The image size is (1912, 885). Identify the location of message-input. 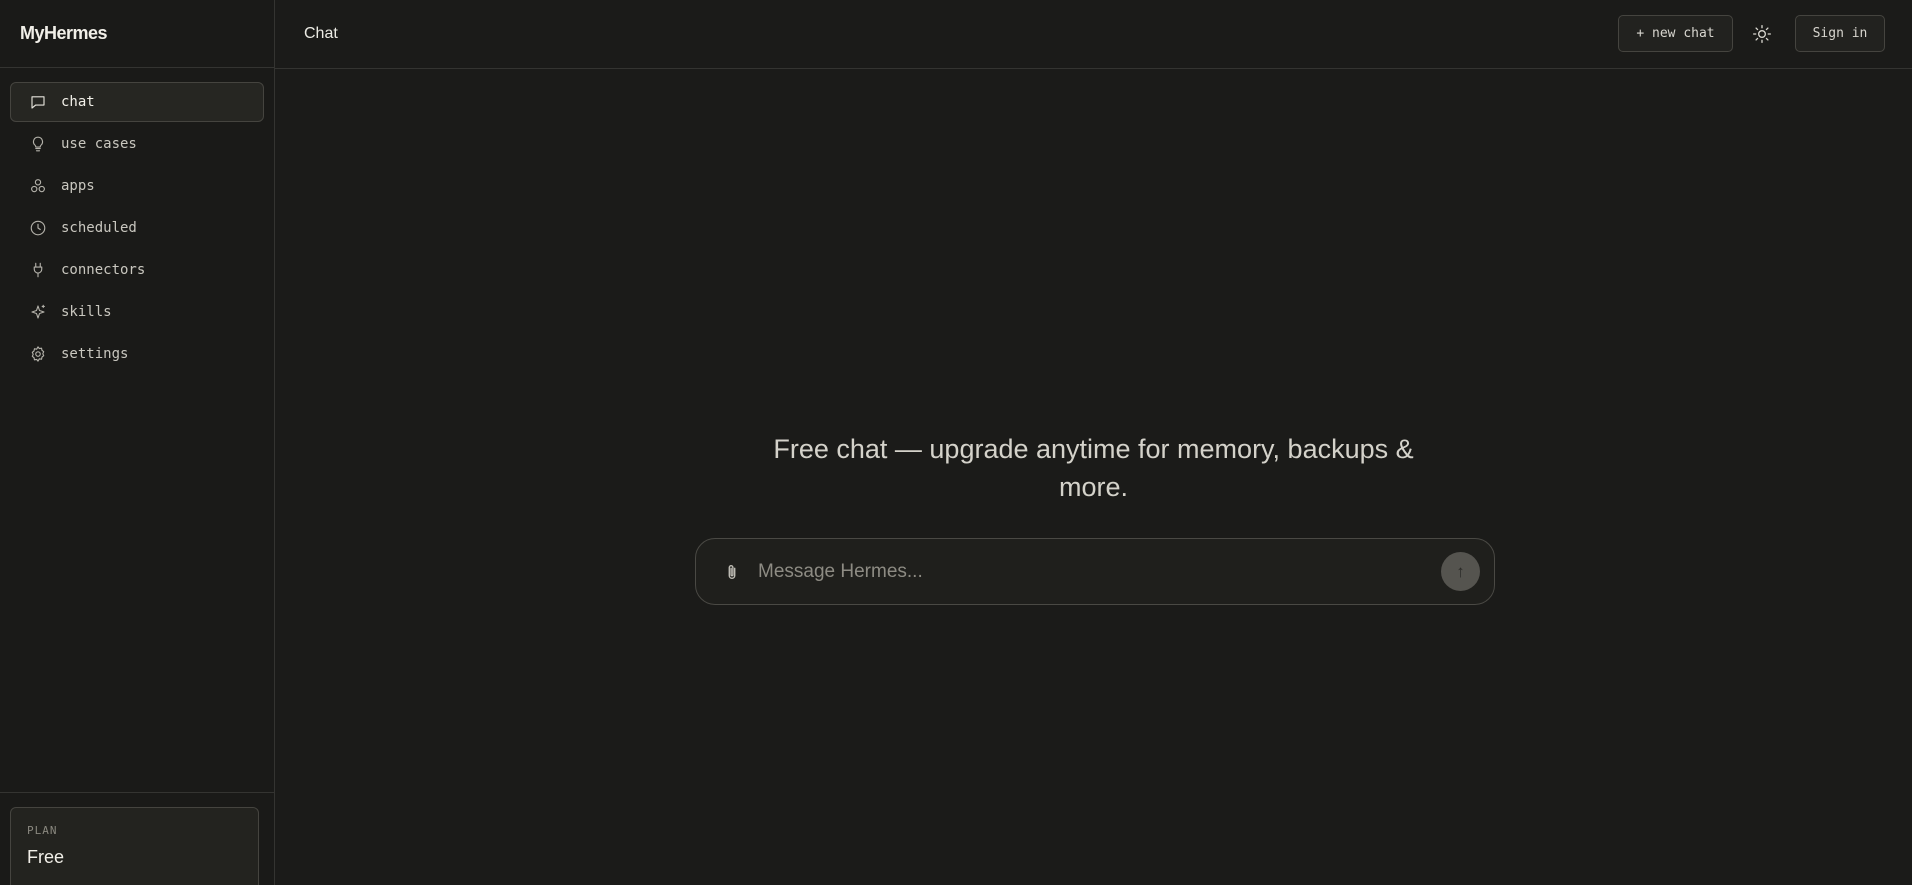
(1099, 571).